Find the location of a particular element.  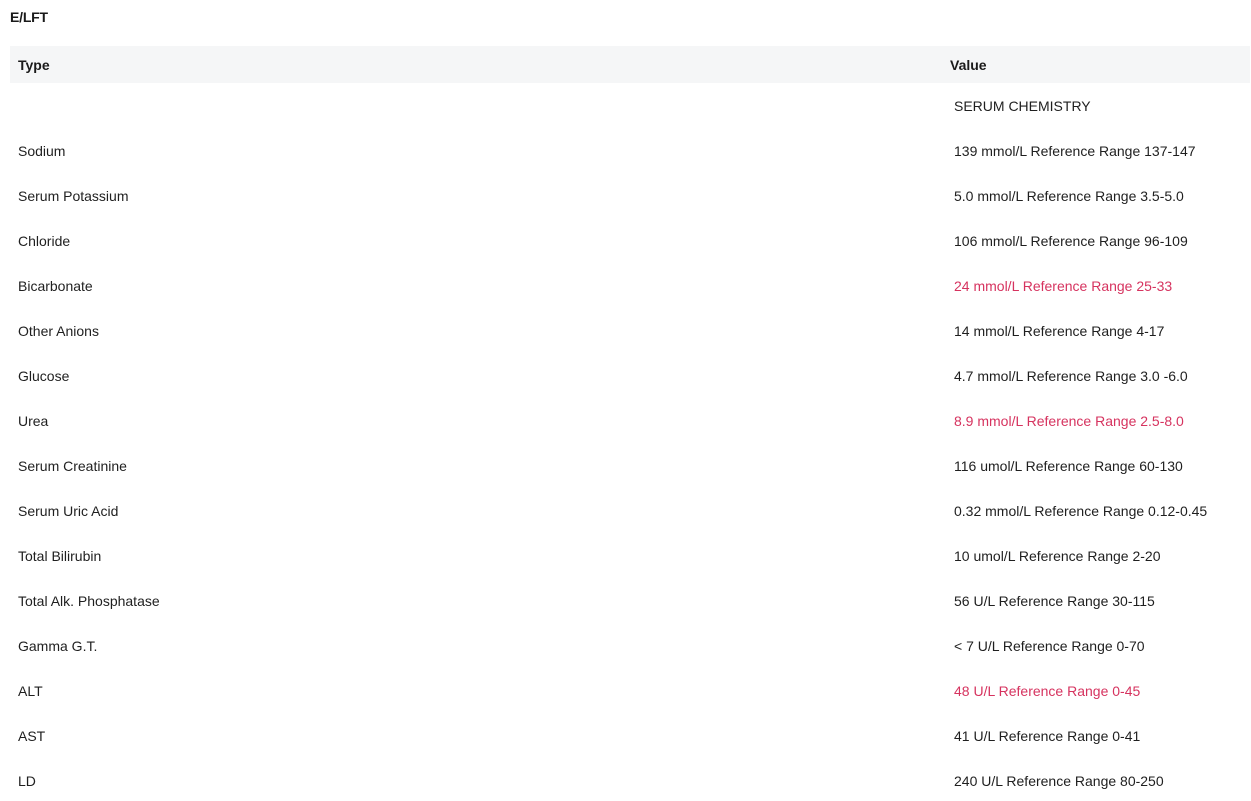

row-value: 56 U/L Reference Range 30-115 is located at coordinates (1054, 600).